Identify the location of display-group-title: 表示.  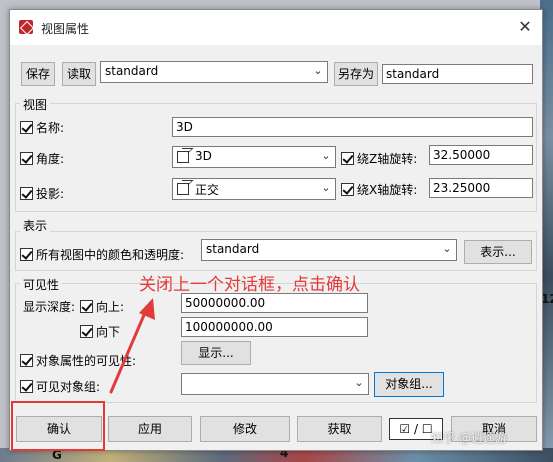
(35, 225).